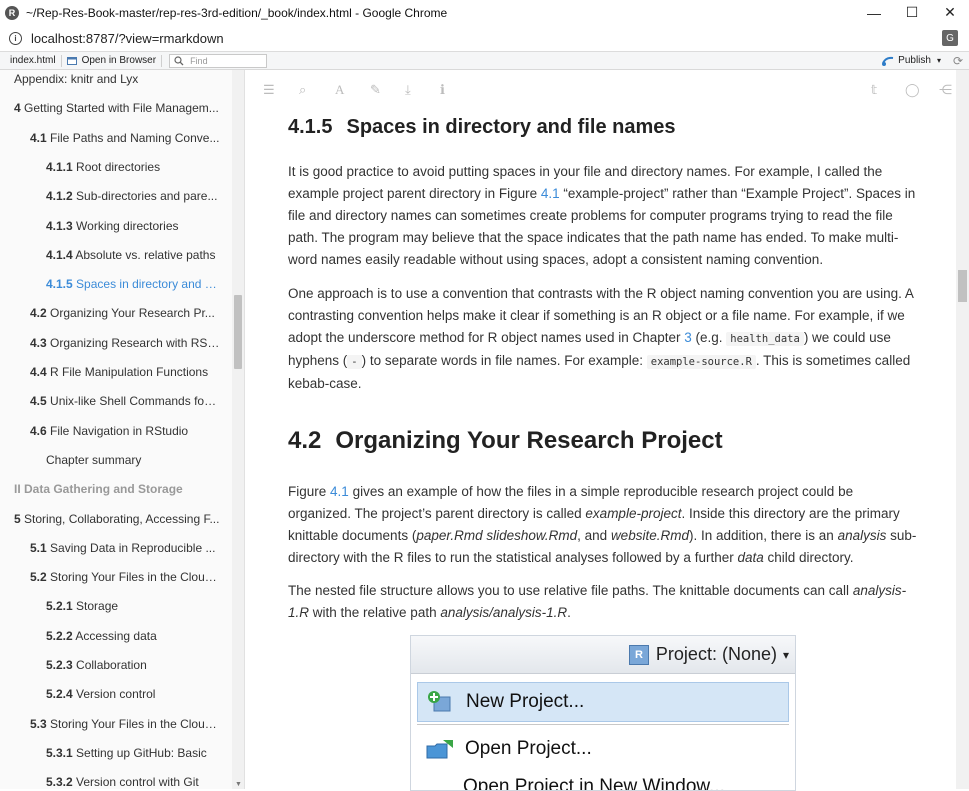  I want to click on toc-item: II Data Gathering and Storage, so click(117, 489).